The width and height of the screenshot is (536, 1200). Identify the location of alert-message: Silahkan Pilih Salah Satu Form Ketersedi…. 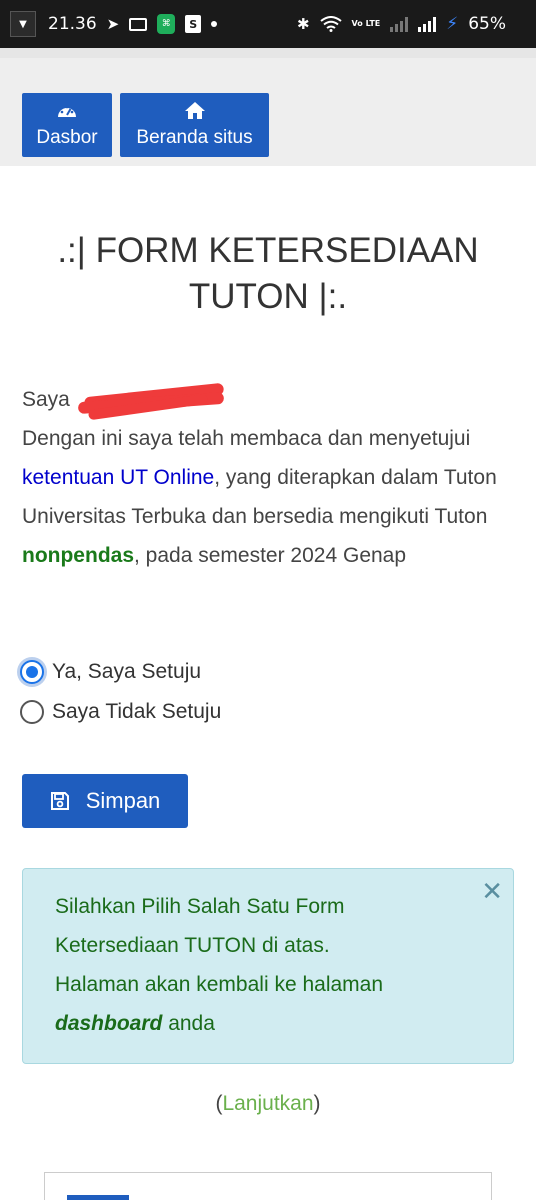
(260, 965).